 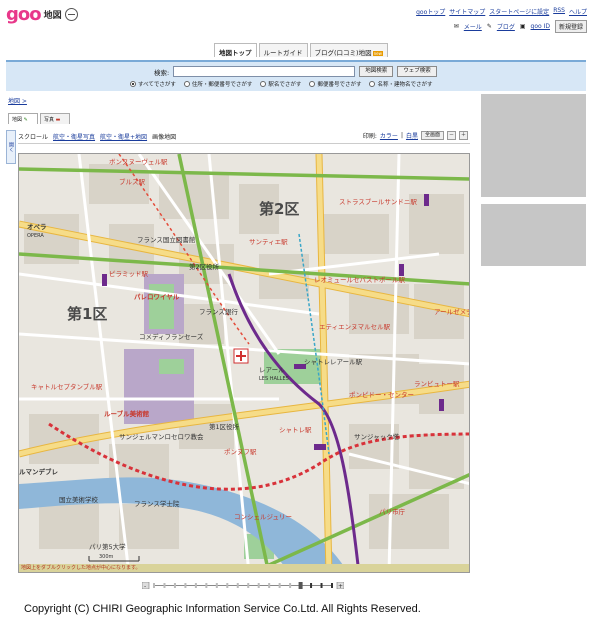 I want to click on zoom-ticks, so click(x=243, y=585).